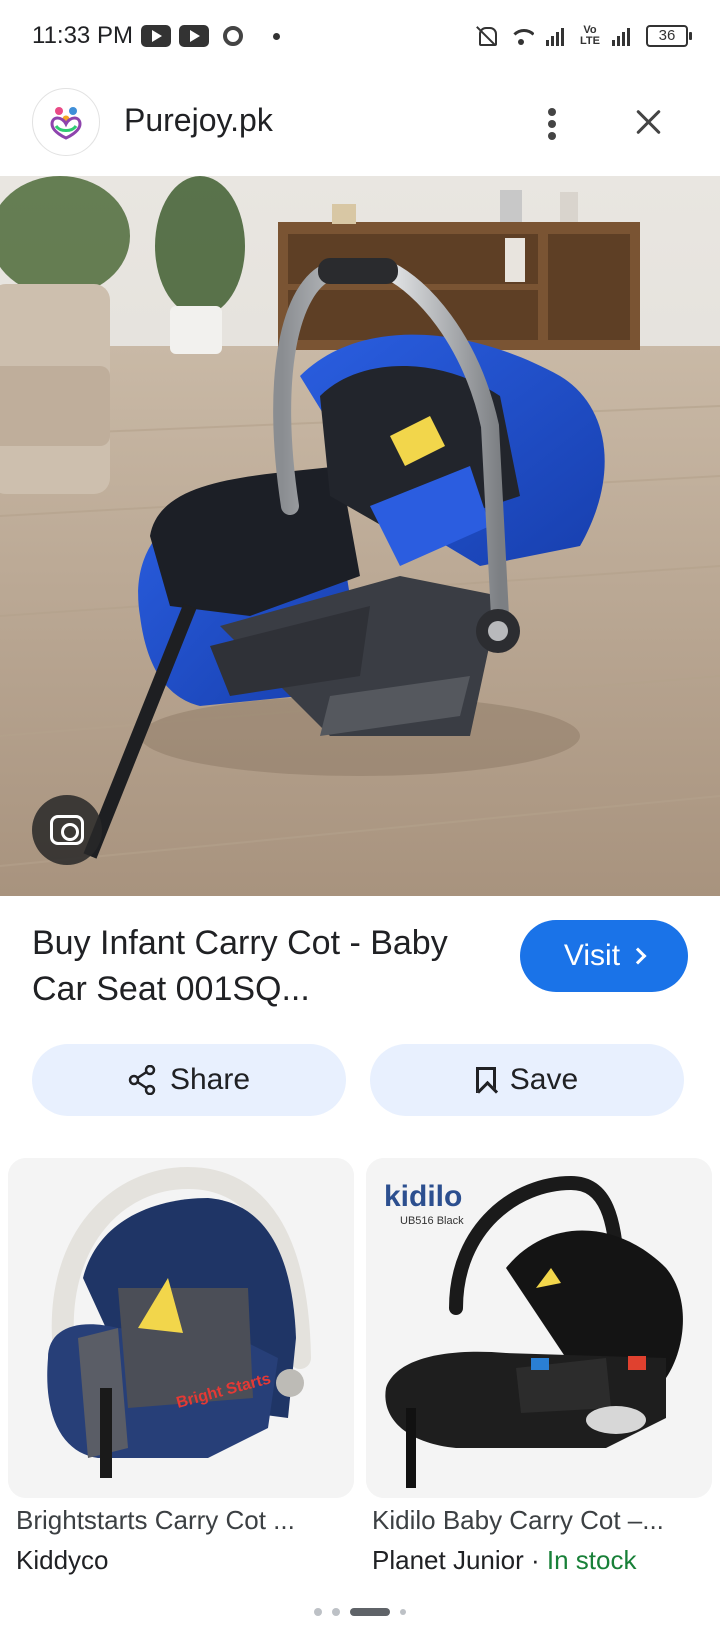  Describe the element at coordinates (485, 1080) in the screenshot. I see `bookmark-icon` at that location.